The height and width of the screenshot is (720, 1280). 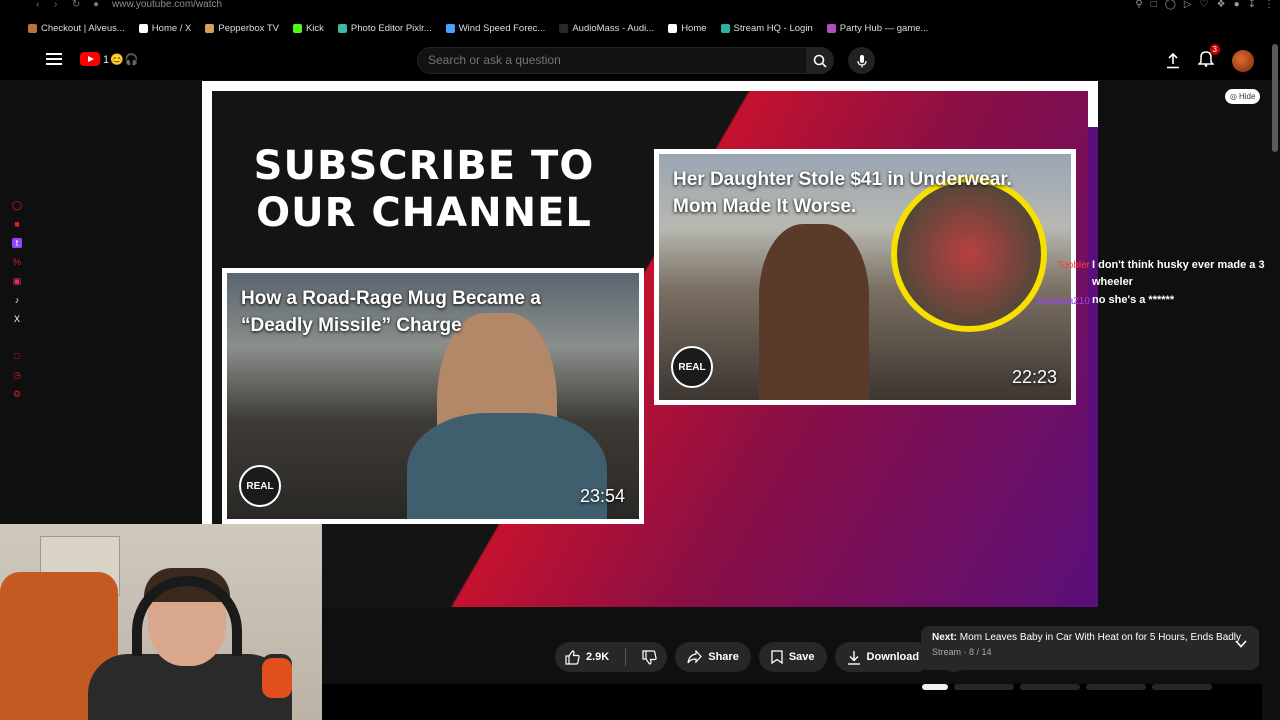 I want to click on account-icon: ●, so click(x=1237, y=5).